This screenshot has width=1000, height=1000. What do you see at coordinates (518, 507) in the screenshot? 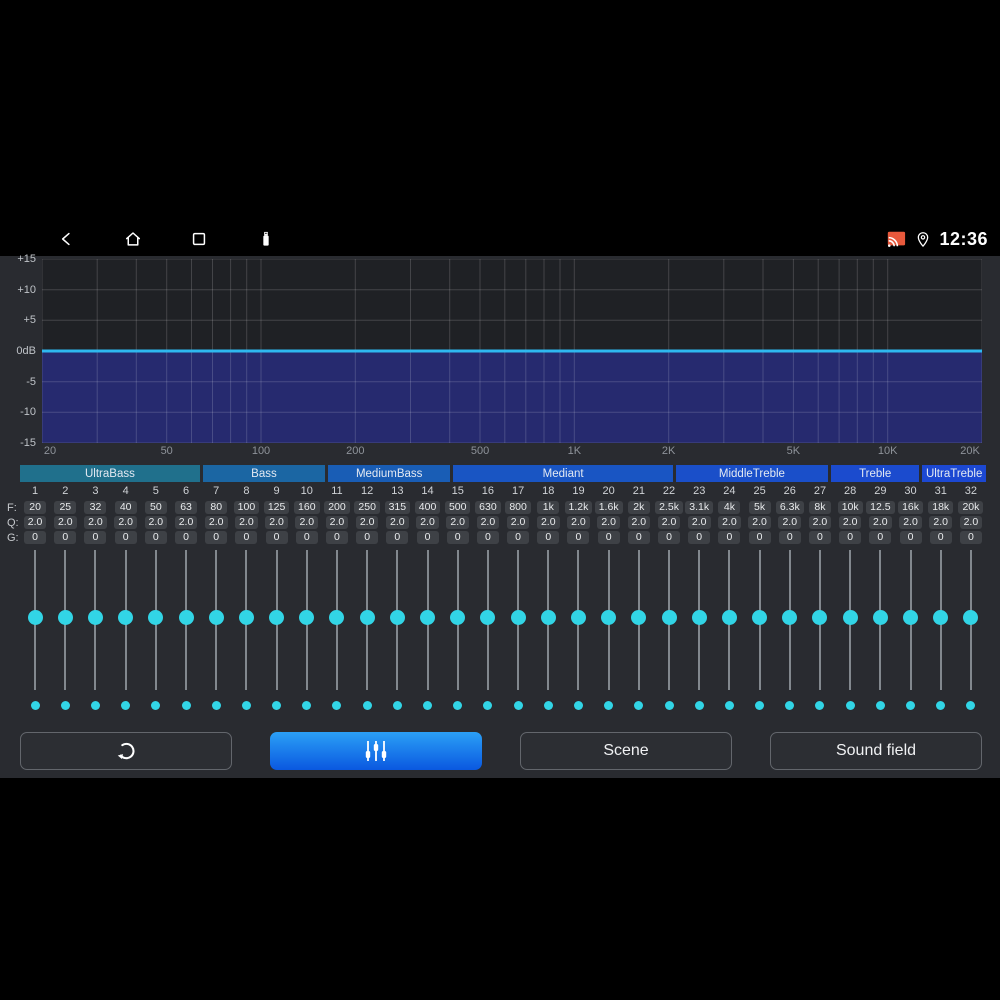
I see `frequency-value: 800` at bounding box center [518, 507].